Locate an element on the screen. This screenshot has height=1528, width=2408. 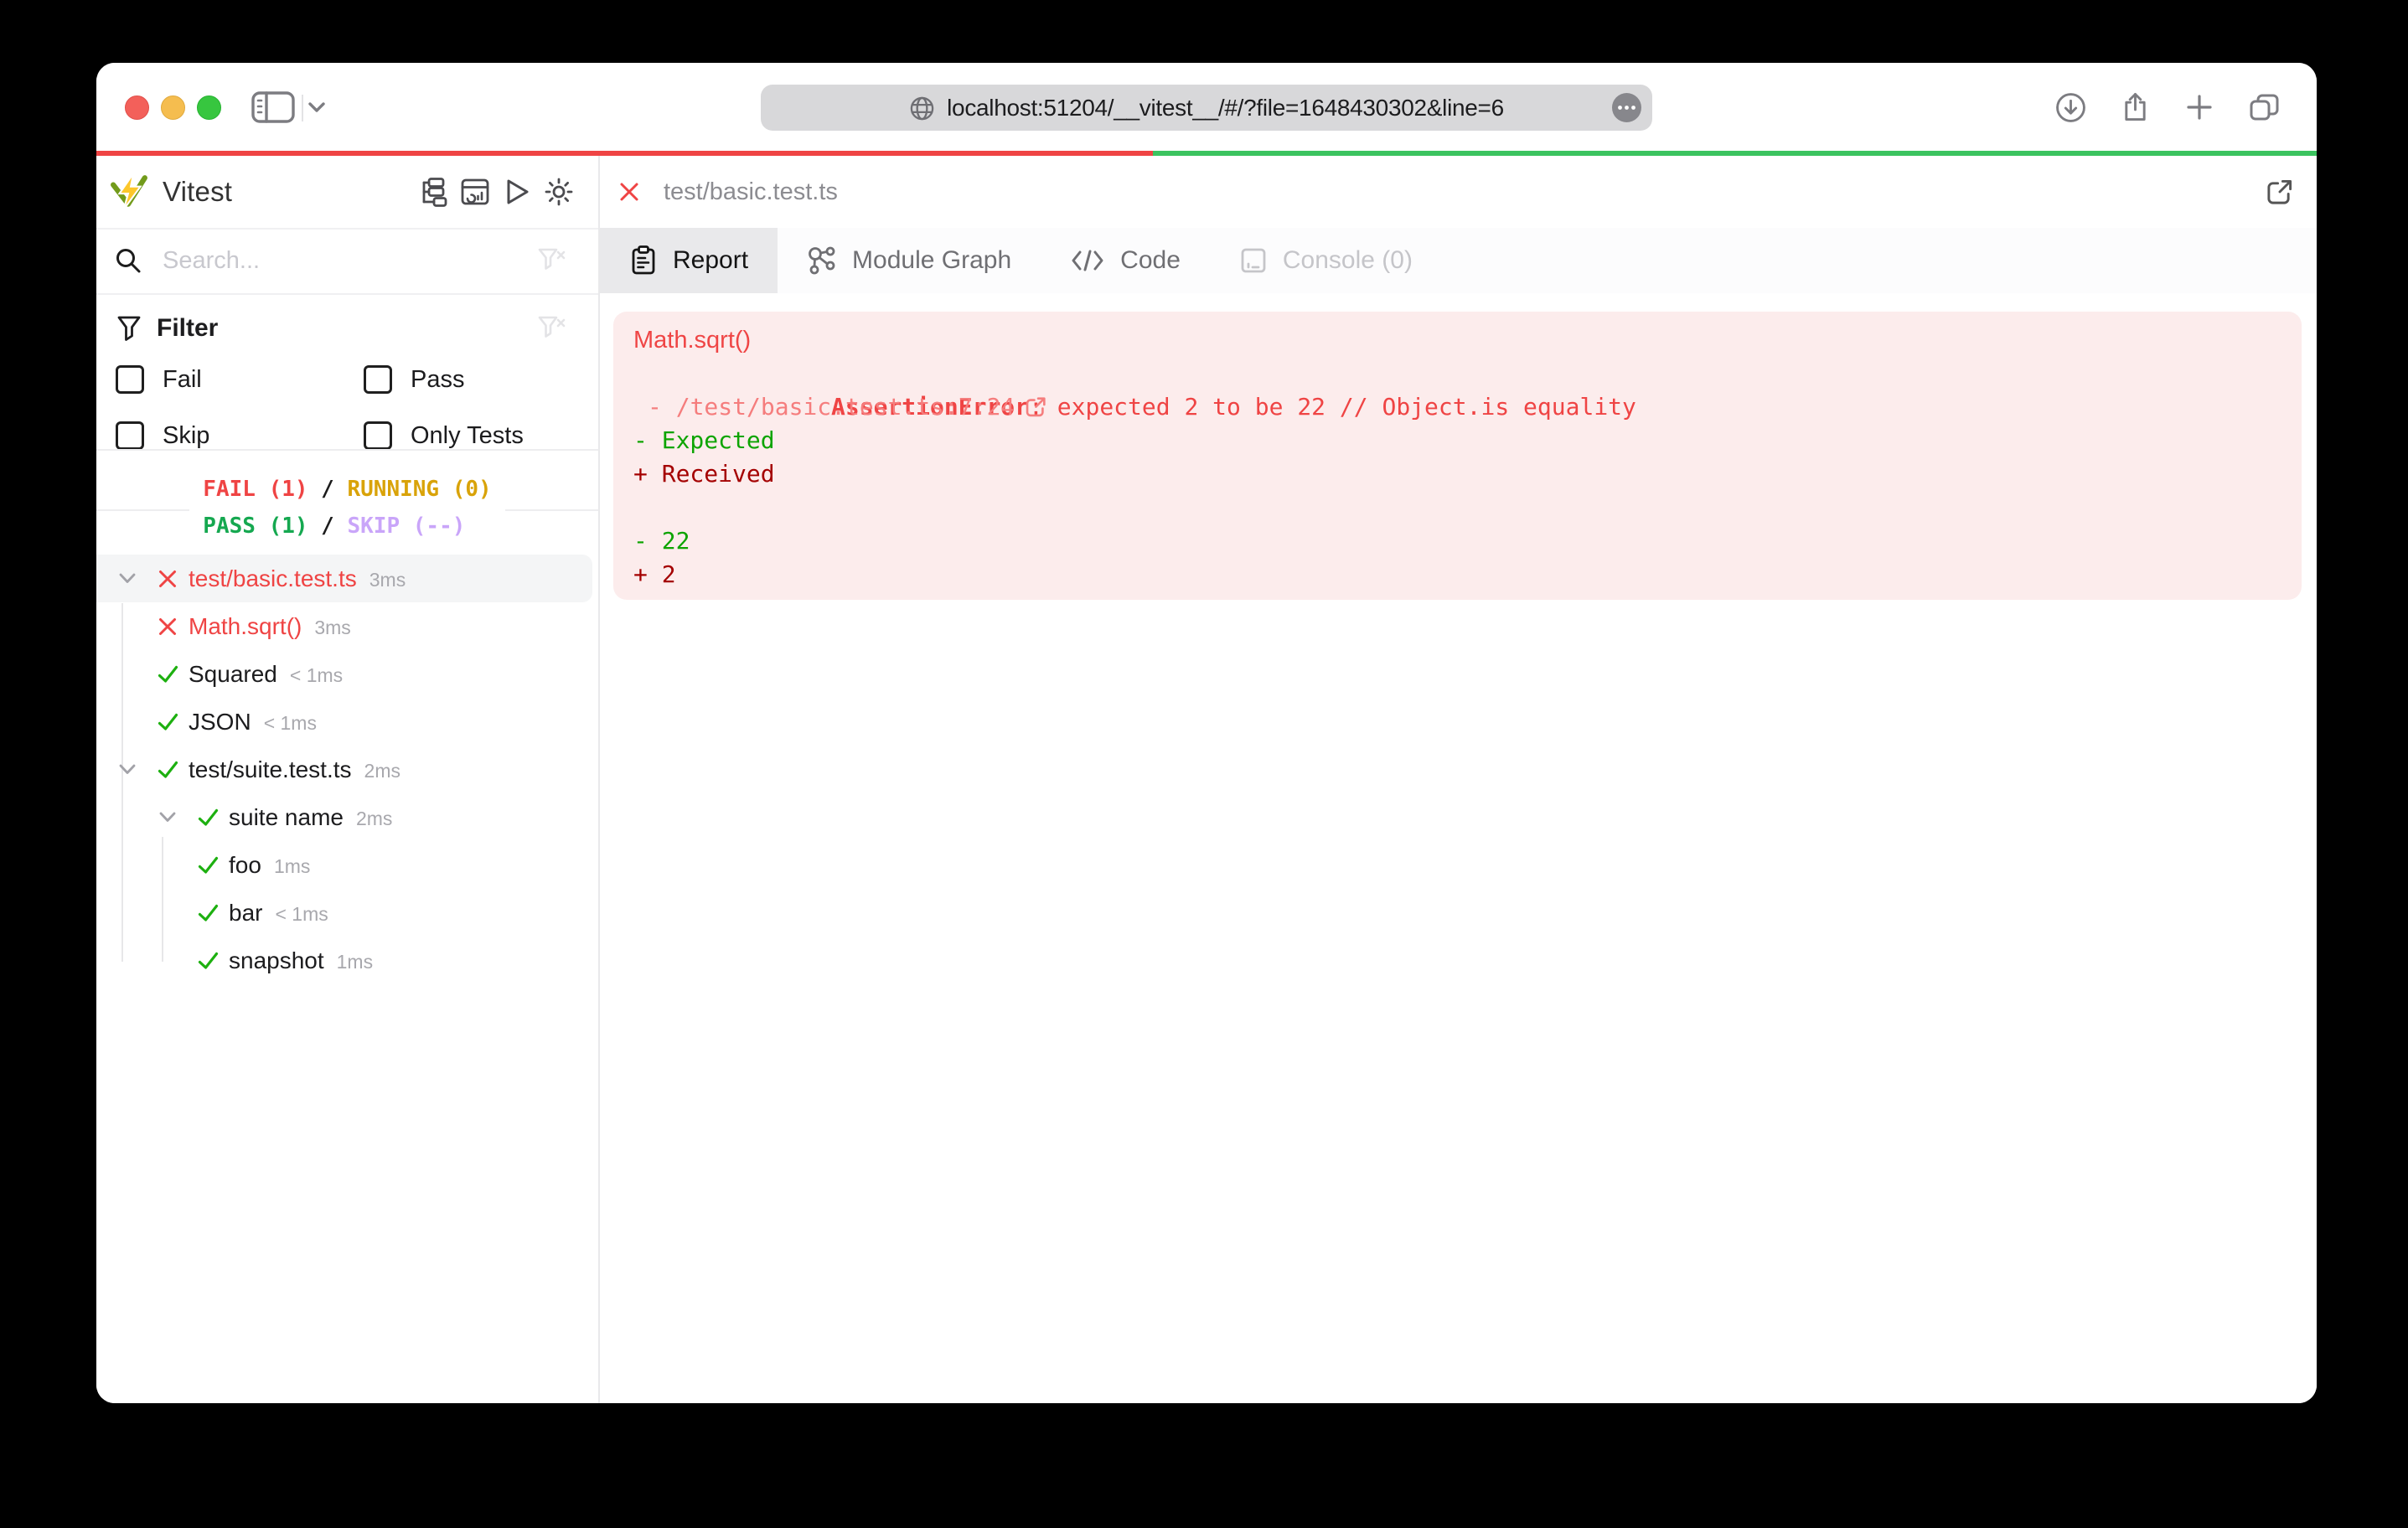
filter-option-pass: Pass is located at coordinates (414, 379).